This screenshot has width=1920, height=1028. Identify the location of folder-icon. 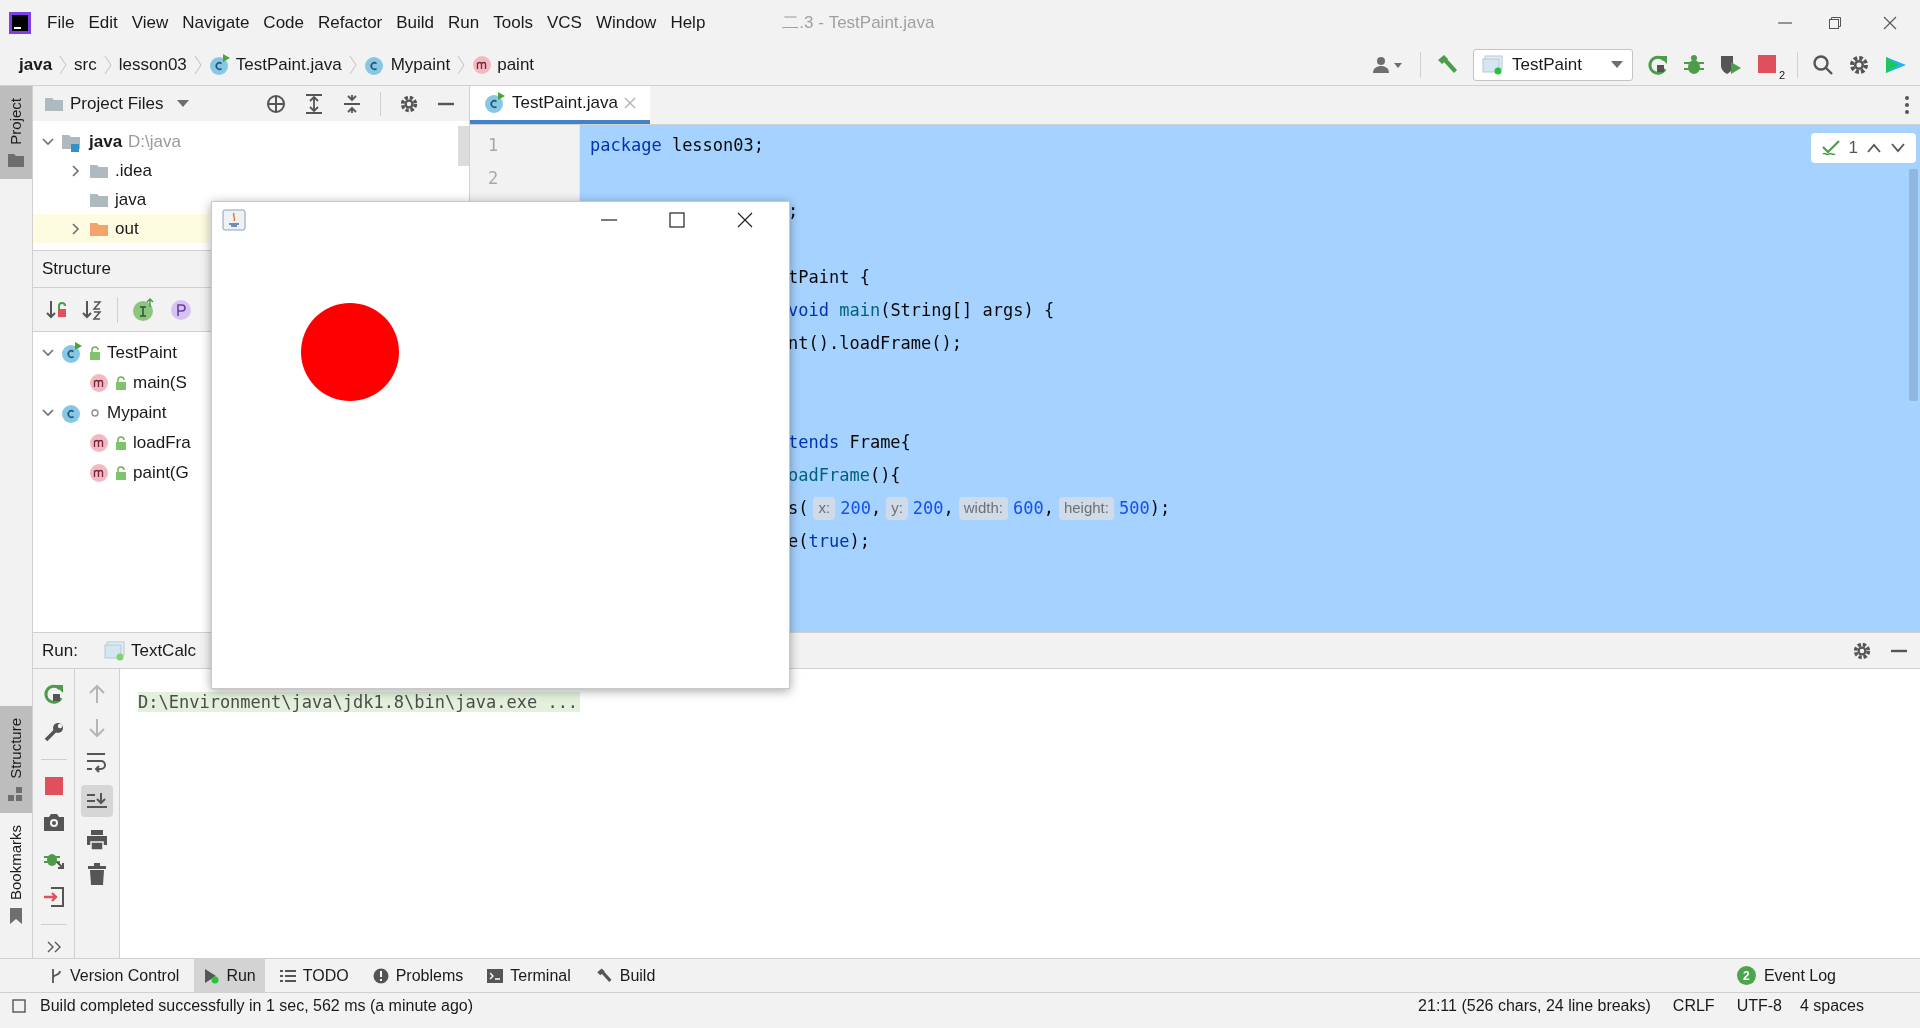
(16, 159).